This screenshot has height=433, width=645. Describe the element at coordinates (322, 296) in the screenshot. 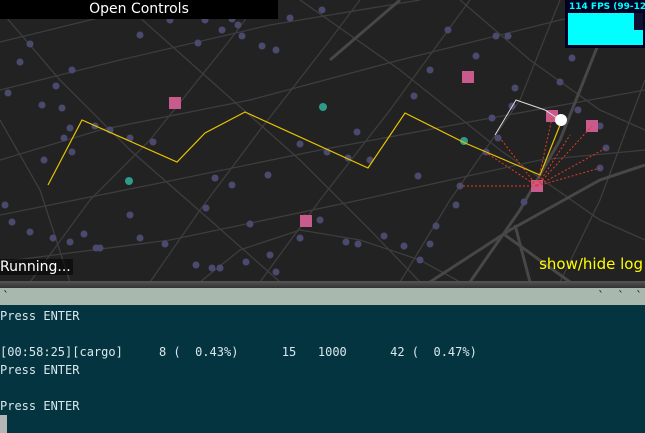

I see `log-header-bar: ` ` ` `` at that location.